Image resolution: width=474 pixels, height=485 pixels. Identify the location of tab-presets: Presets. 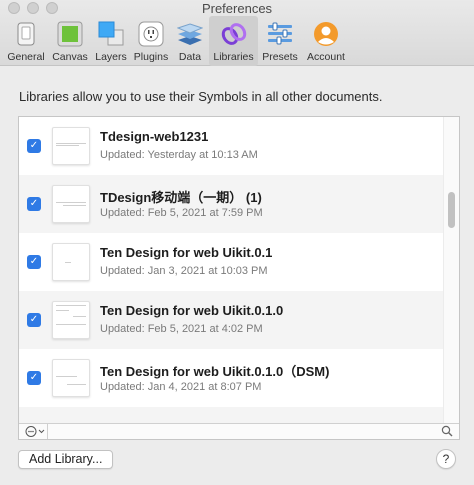
(280, 41).